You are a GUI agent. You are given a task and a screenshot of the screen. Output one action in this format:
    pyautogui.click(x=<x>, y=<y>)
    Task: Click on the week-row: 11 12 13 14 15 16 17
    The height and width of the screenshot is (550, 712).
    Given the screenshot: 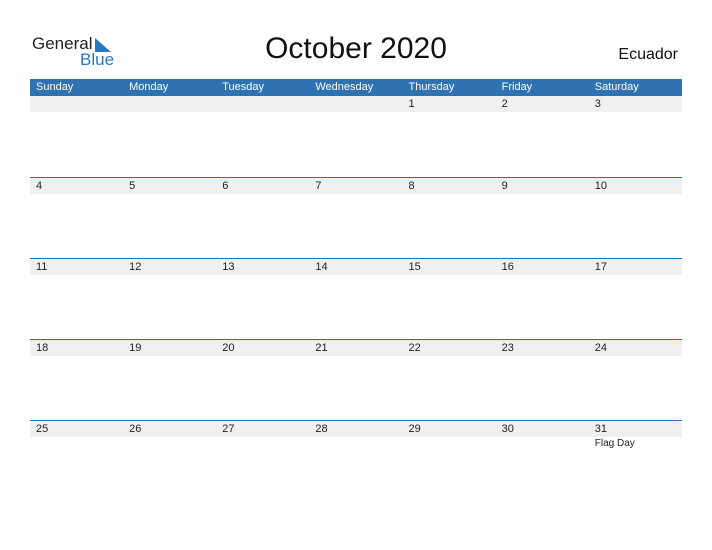 What is the action you would take?
    pyautogui.click(x=356, y=266)
    